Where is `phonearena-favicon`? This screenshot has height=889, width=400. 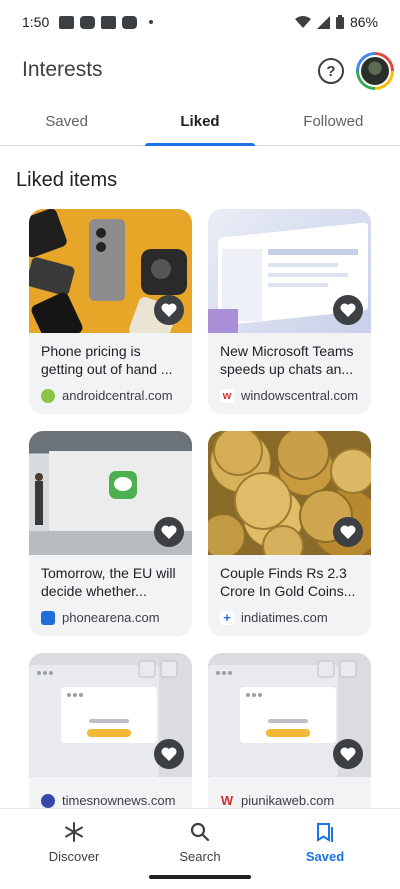
phonearena-favicon is located at coordinates (48, 617).